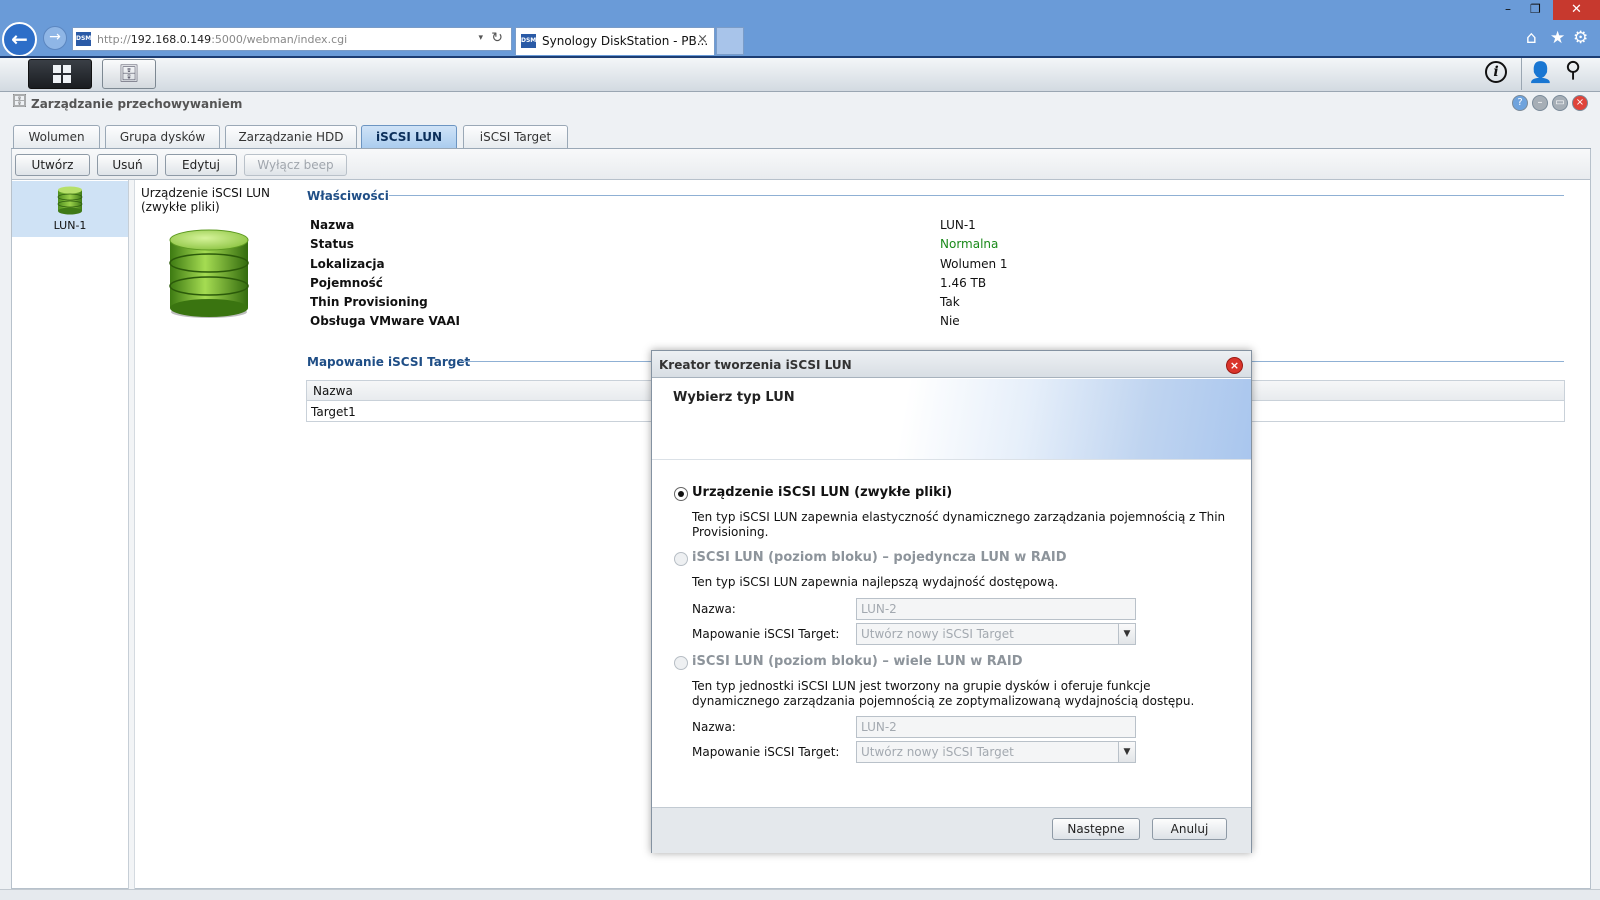 The image size is (1600, 900). Describe the element at coordinates (822, 492) in the screenshot. I see `option-file-lun-label: Urządzenie iSCSI LUN (zwykłe pliki)` at that location.